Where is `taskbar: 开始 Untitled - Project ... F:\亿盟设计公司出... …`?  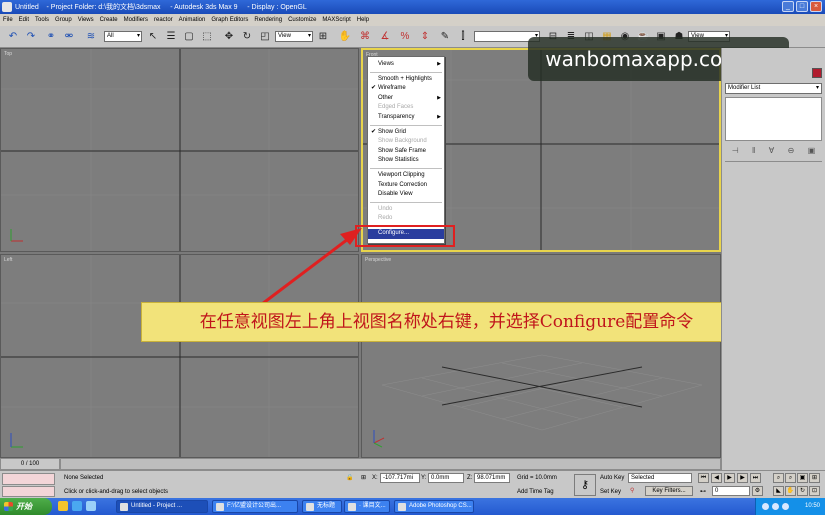
taskbar: 开始 Untitled - Project ... F:\亿盟设计公司出... … is located at coordinates (412, 506).